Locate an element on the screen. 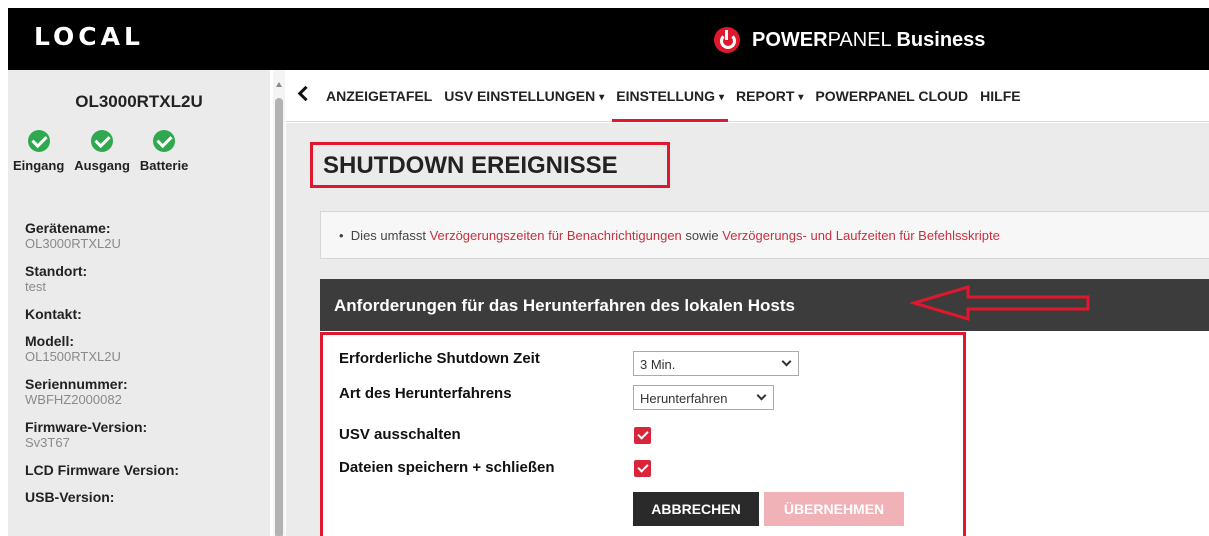 Image resolution: width=1209 pixels, height=536 pixels. scroll-up-arrow-icon is located at coordinates (279, 84).